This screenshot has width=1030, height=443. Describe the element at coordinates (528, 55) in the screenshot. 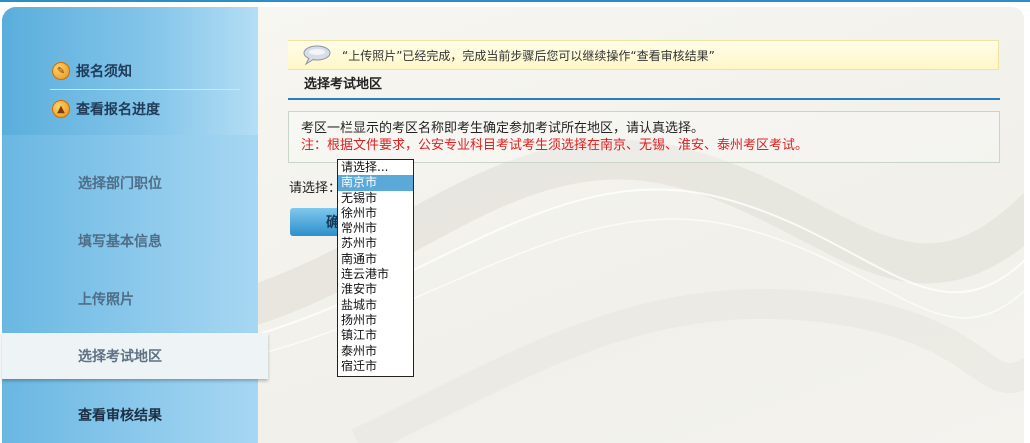

I see `notice-text: “上传照片”已经完成，完成当前步骤后您可以继续操作“查看审核结果”` at that location.